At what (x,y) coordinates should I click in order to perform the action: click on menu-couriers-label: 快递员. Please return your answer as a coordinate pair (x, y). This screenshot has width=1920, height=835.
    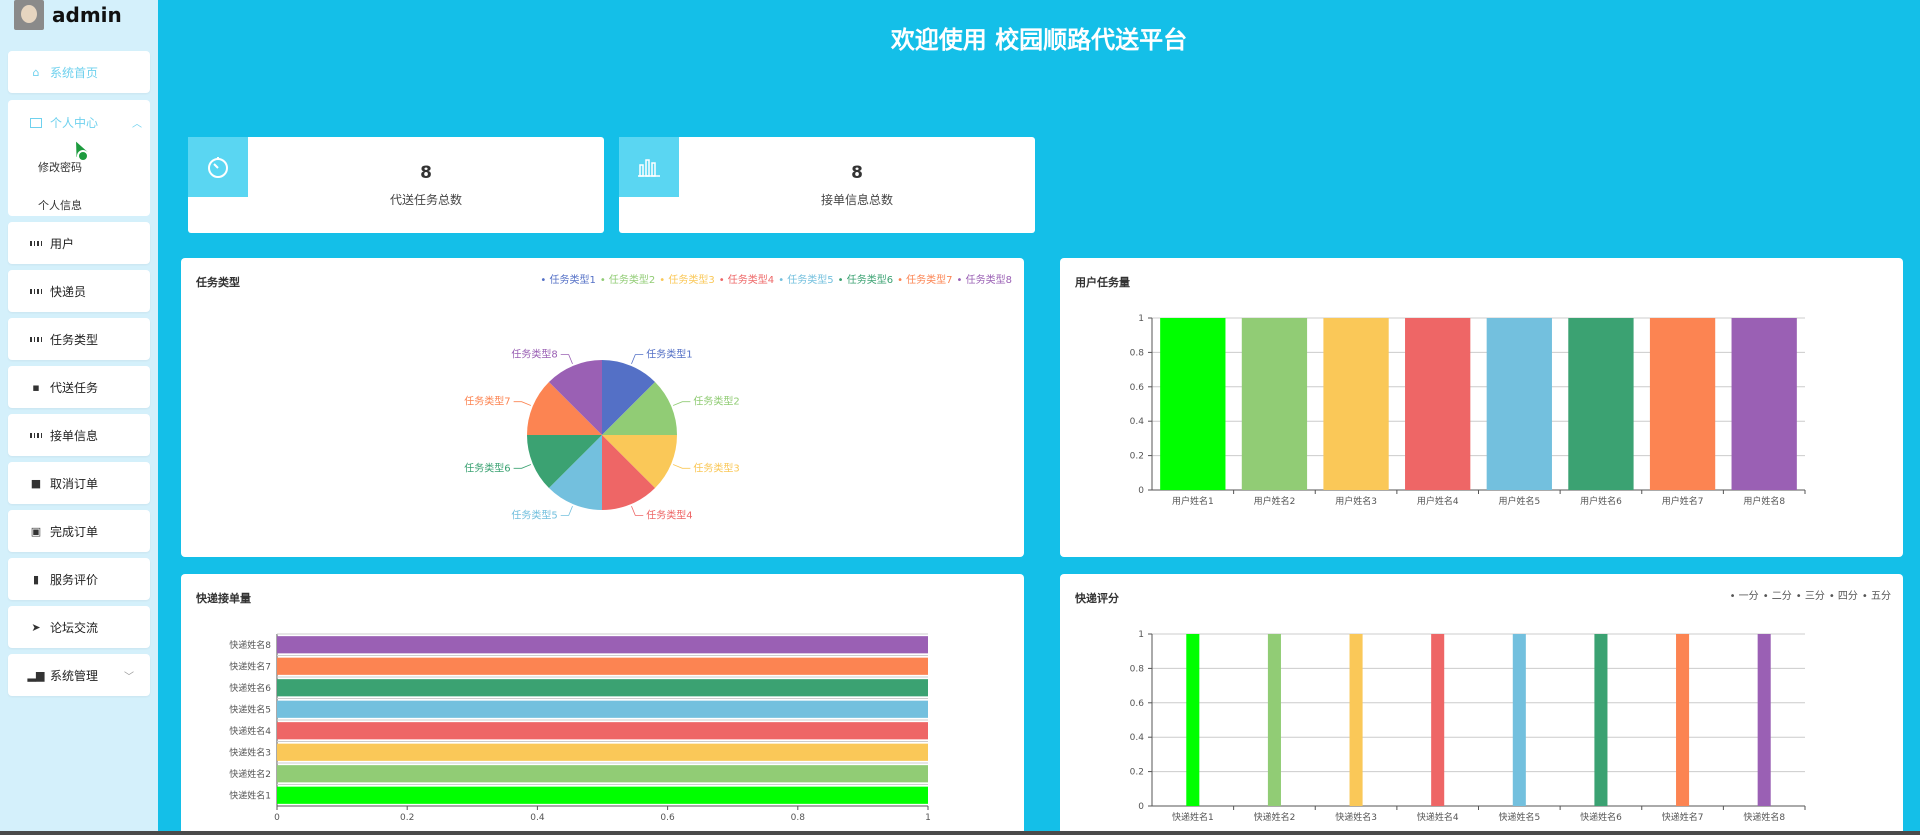
    Looking at the image, I should click on (68, 291).